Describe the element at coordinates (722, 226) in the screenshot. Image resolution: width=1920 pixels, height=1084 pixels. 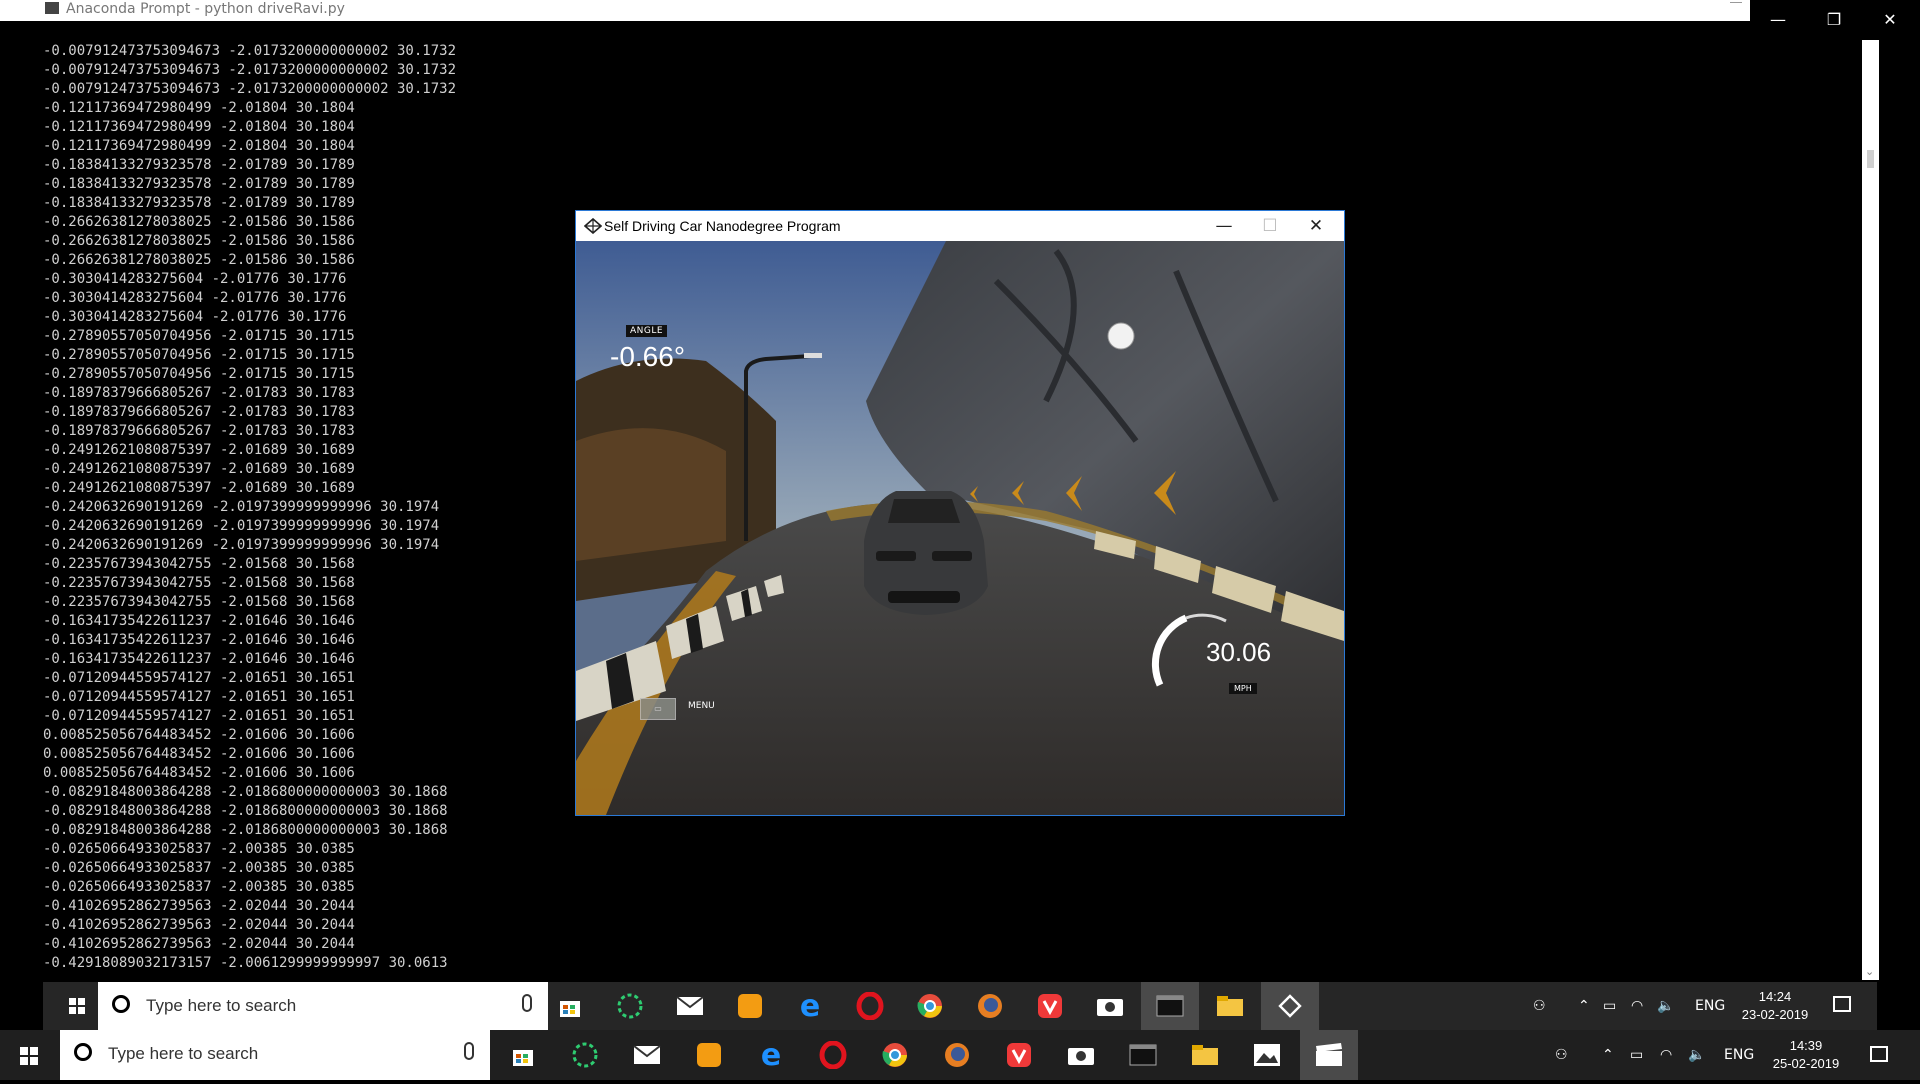
I see `simulator-window-title: Self Driving Car Nanodegree Program` at that location.